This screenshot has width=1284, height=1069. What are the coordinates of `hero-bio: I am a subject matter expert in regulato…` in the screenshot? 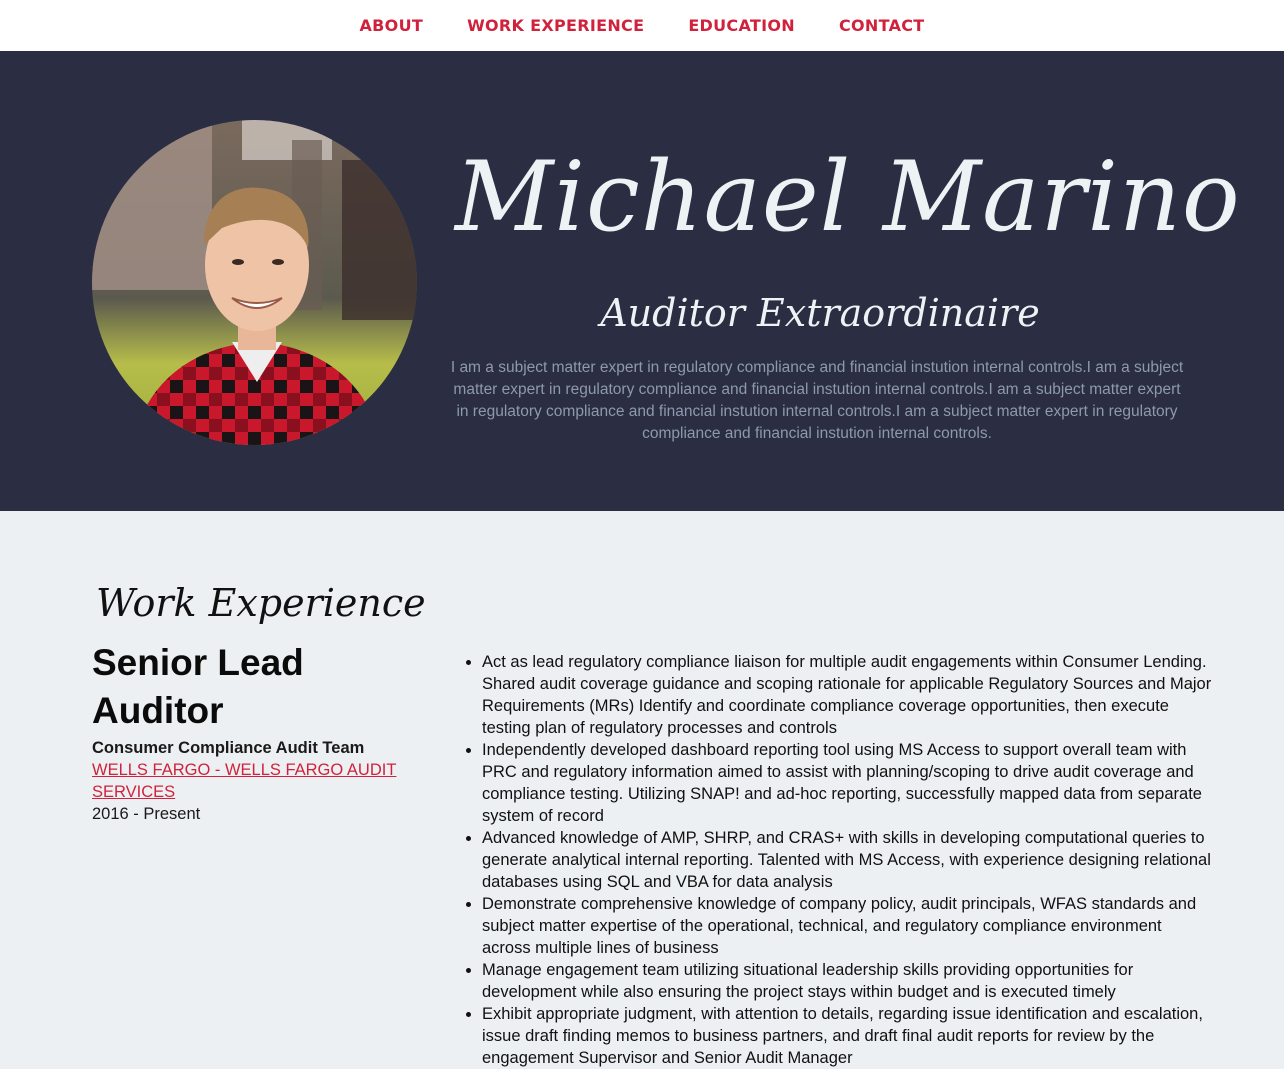 It's located at (817, 400).